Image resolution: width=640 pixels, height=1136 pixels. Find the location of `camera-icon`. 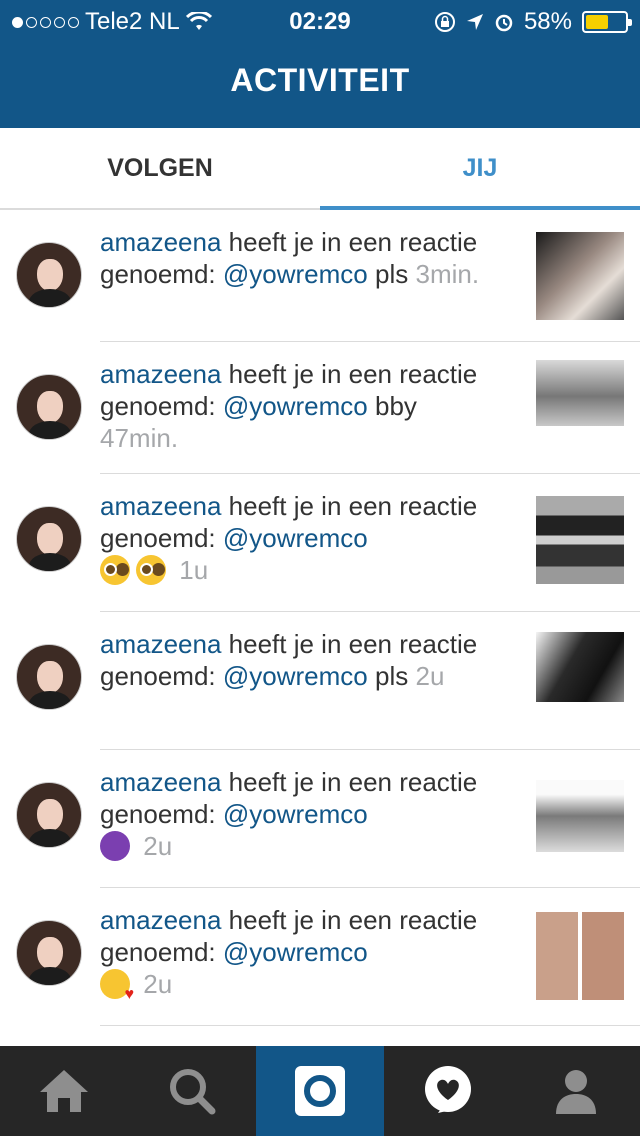

camera-icon is located at coordinates (320, 1091).